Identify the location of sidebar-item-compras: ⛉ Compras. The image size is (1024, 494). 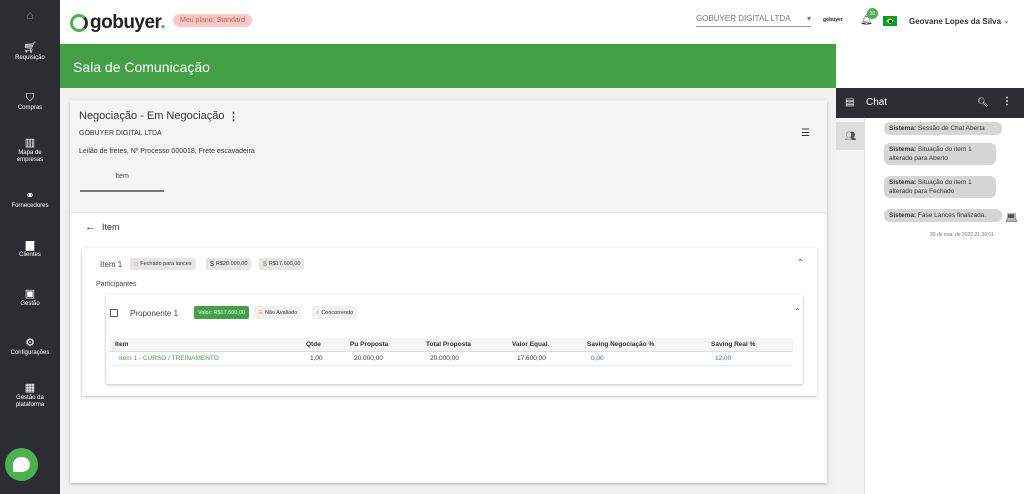
(30, 102).